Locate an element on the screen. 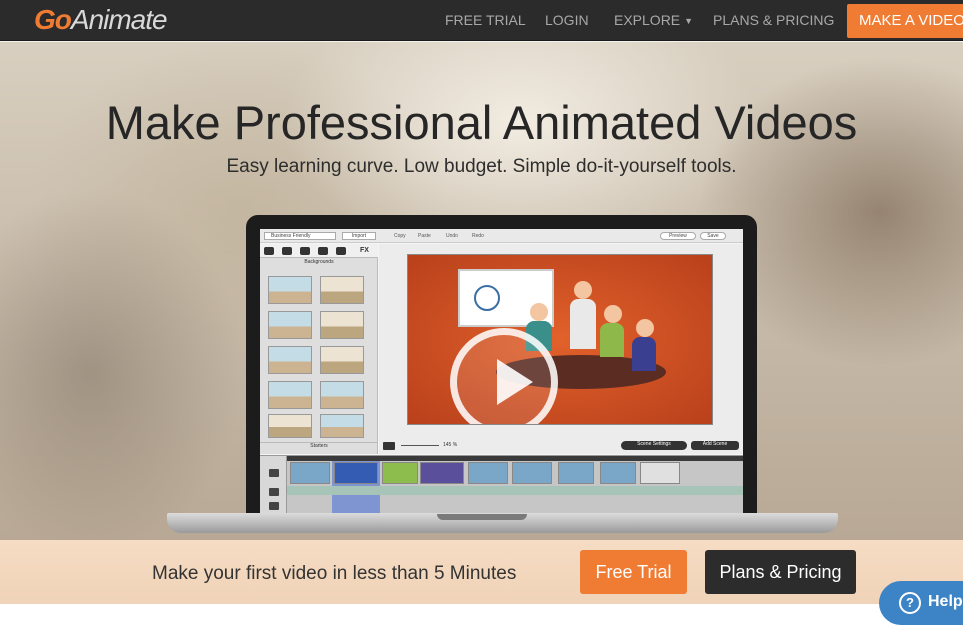 The image size is (963, 633). paste-label: Paste is located at coordinates (424, 236).